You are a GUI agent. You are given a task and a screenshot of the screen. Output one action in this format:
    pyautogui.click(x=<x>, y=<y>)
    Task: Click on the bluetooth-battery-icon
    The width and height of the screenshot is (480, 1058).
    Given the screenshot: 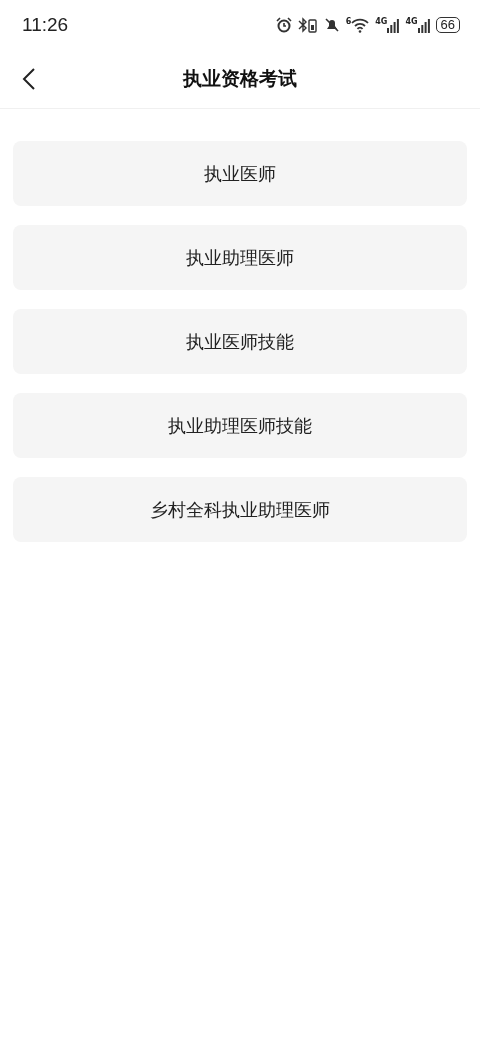 What is the action you would take?
    pyautogui.click(x=307, y=25)
    